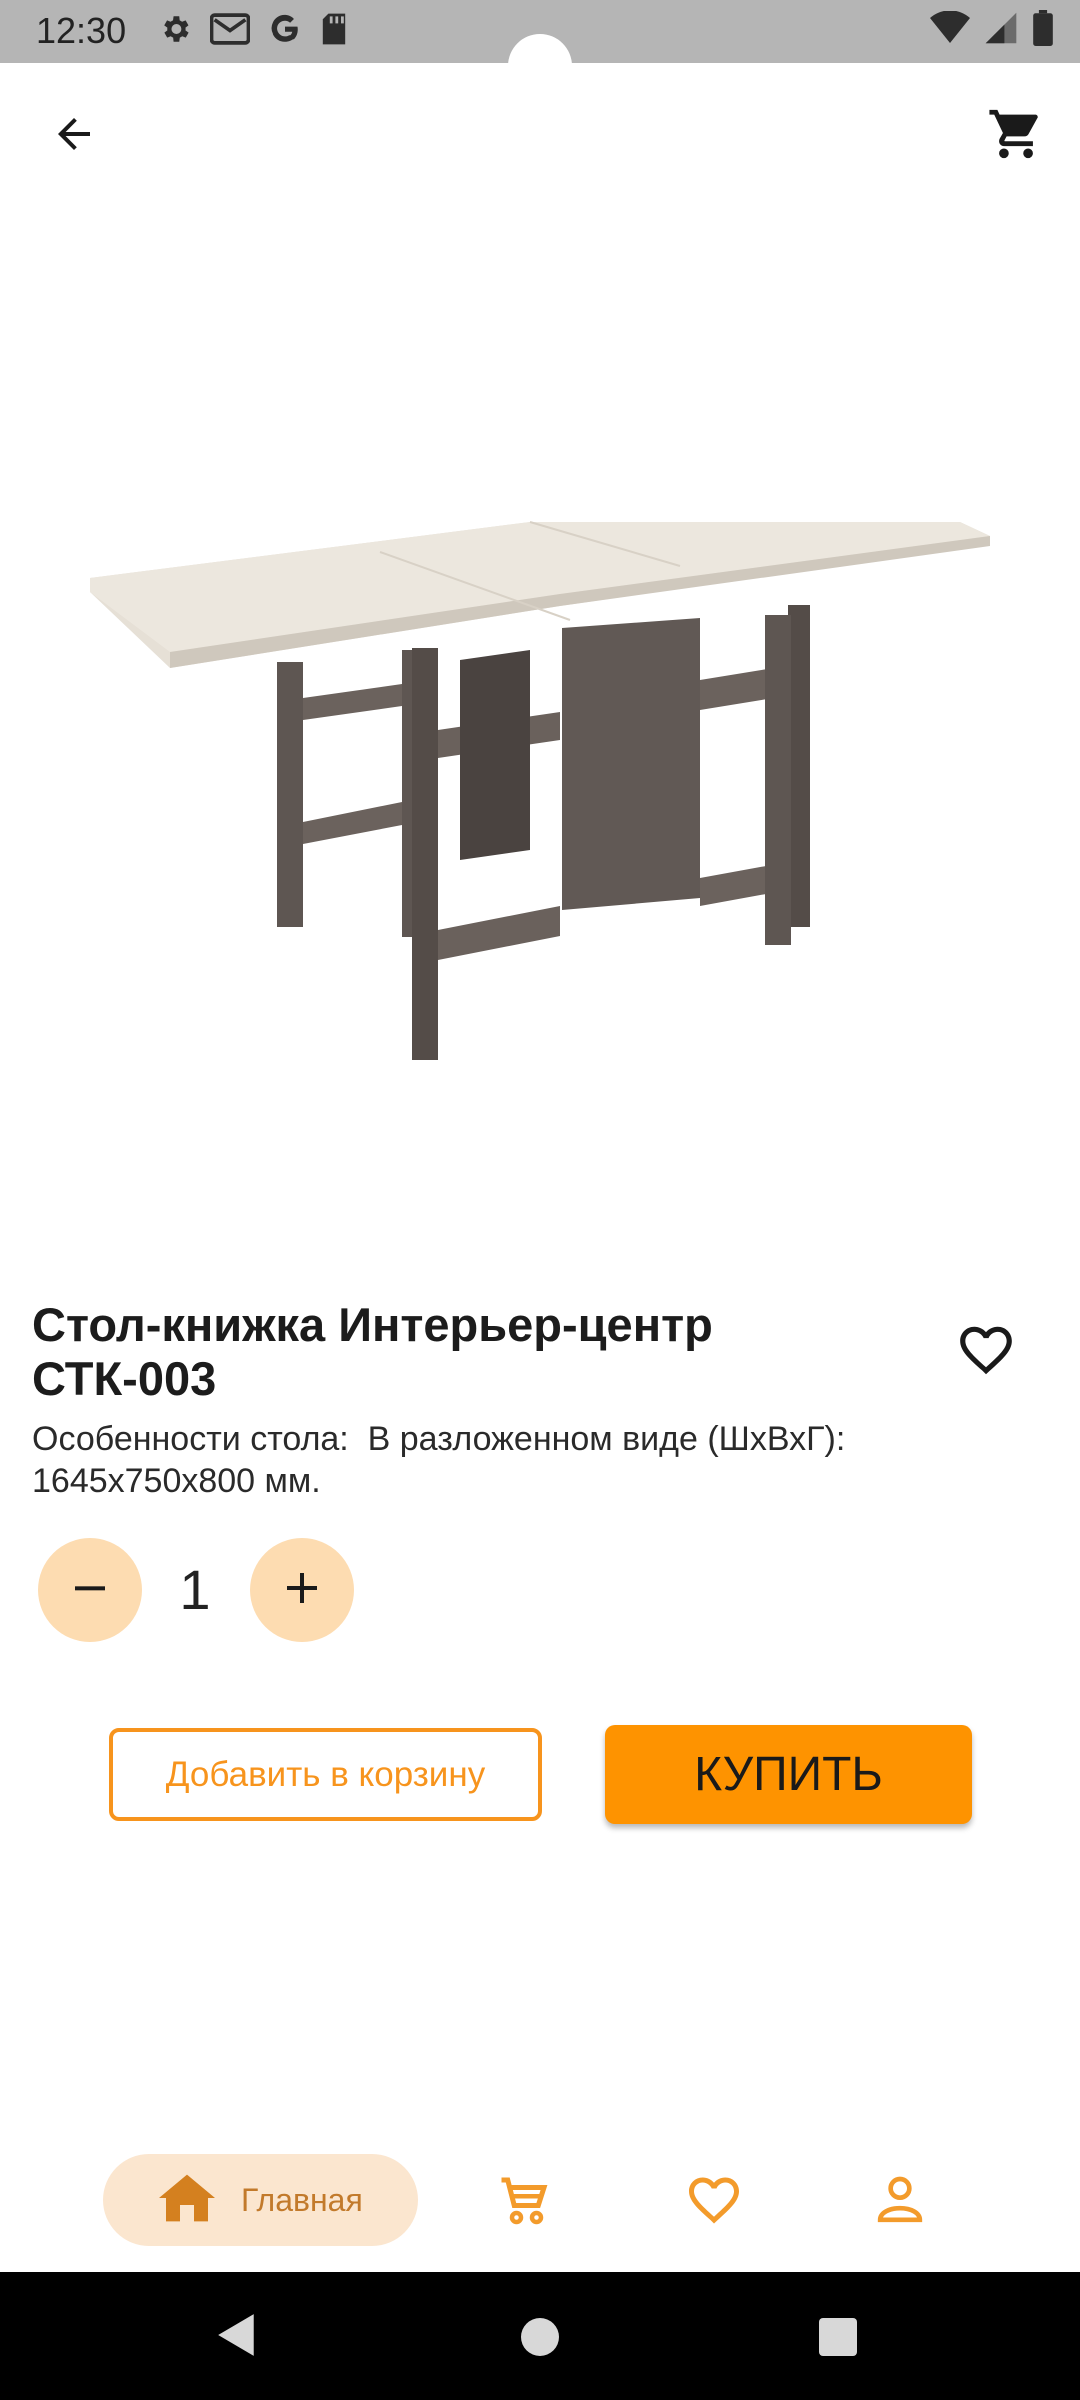 This screenshot has height=2400, width=1080. What do you see at coordinates (176, 1481) in the screenshot?
I see `description-line2: 1645х750х800 мм.` at bounding box center [176, 1481].